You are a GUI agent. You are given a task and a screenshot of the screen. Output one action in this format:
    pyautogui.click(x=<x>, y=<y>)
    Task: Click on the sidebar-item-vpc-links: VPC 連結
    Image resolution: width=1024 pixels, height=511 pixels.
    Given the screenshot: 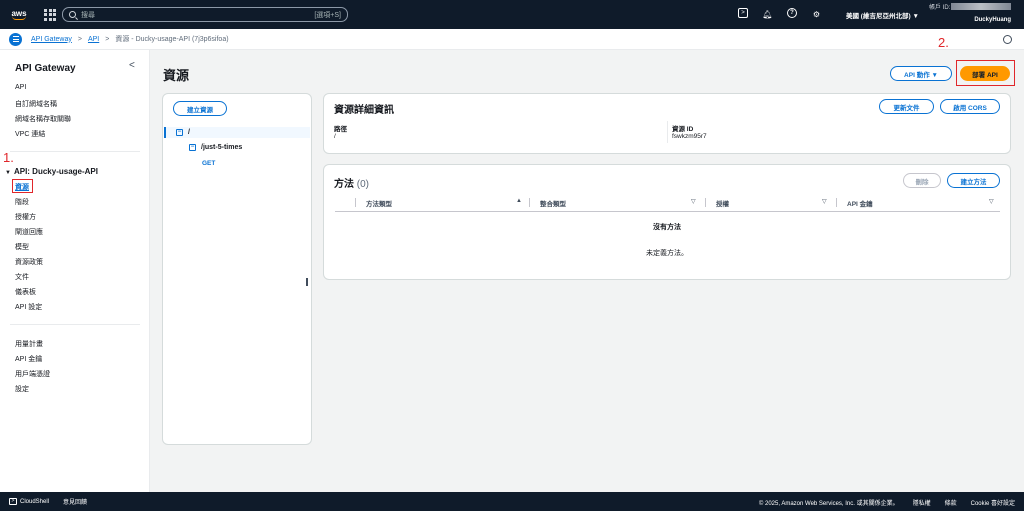 What is the action you would take?
    pyautogui.click(x=30, y=134)
    